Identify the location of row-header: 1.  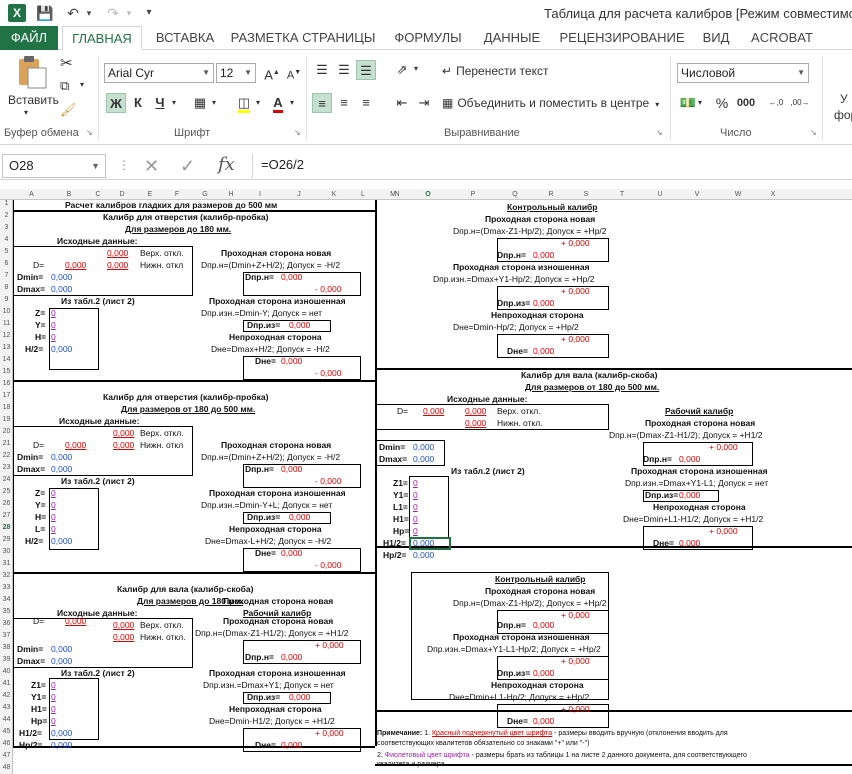
(6, 203).